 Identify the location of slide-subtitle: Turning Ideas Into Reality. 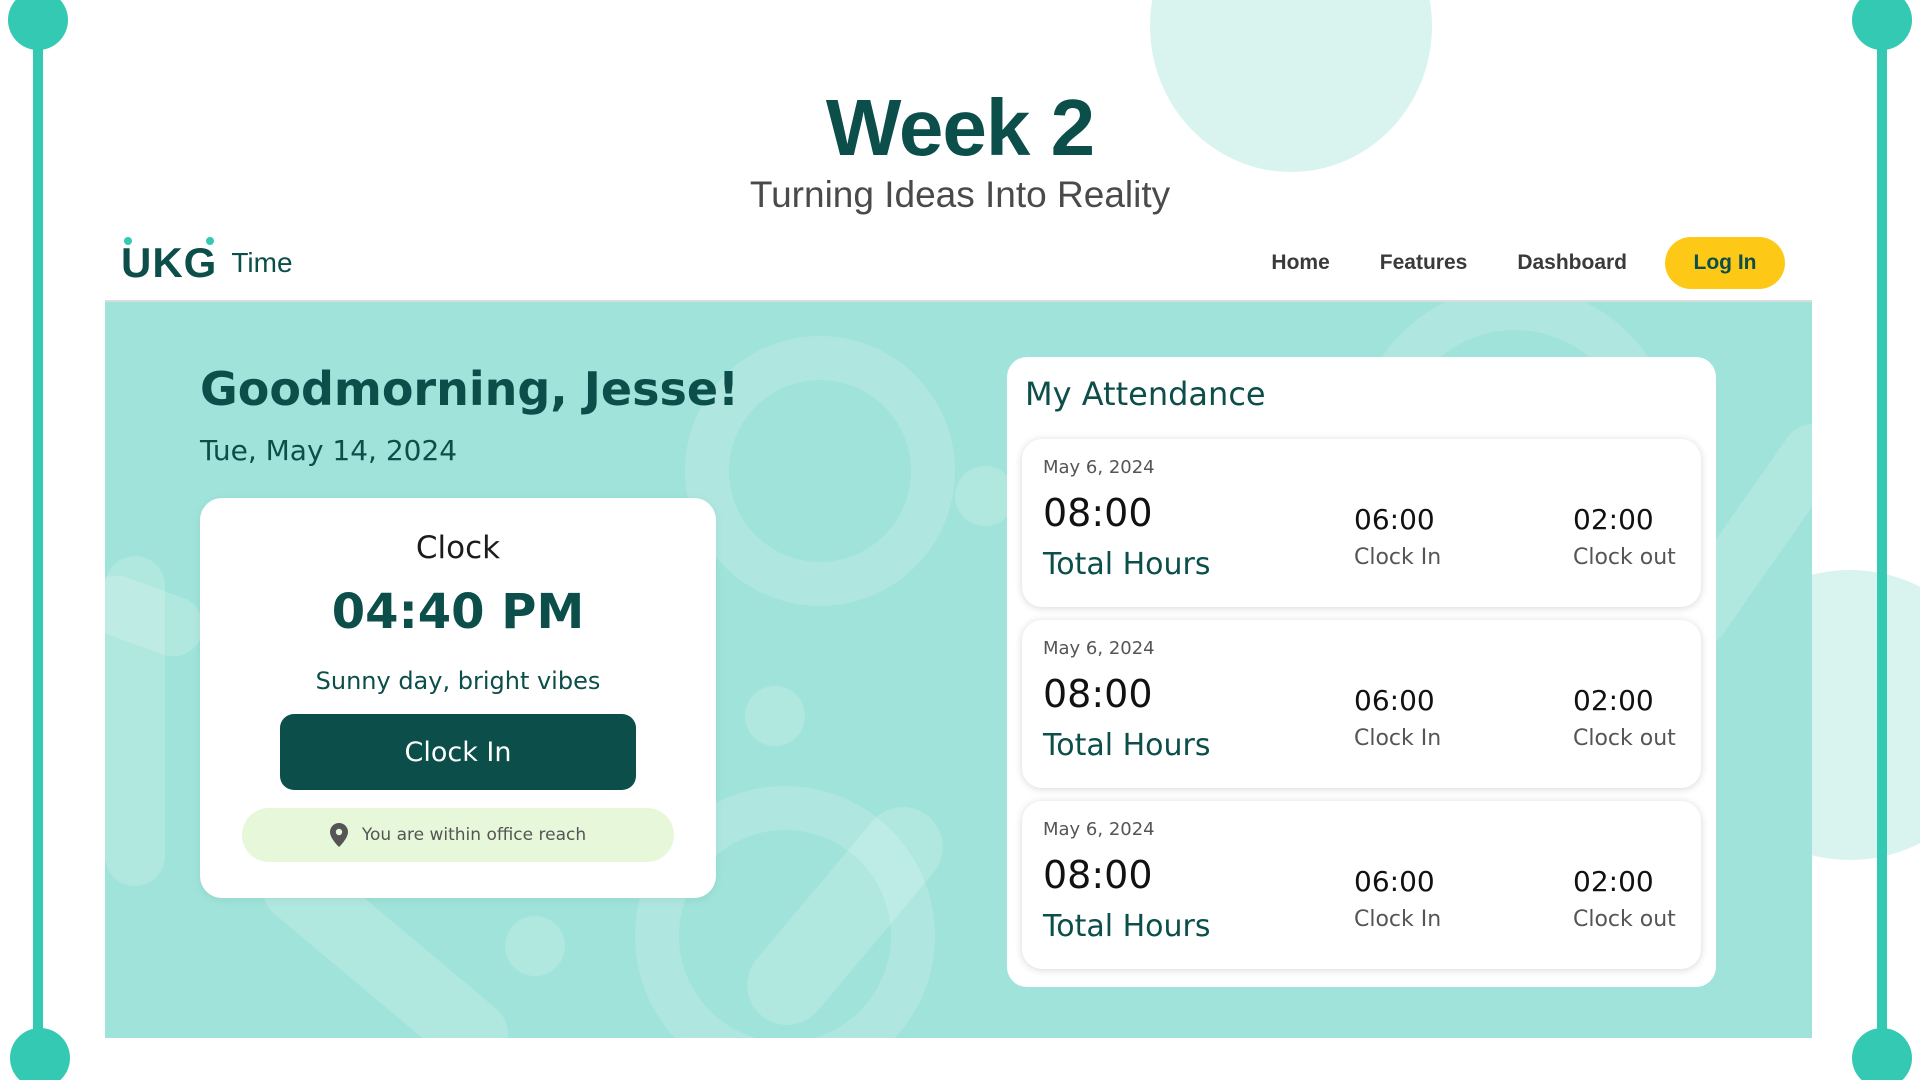
(960, 194).